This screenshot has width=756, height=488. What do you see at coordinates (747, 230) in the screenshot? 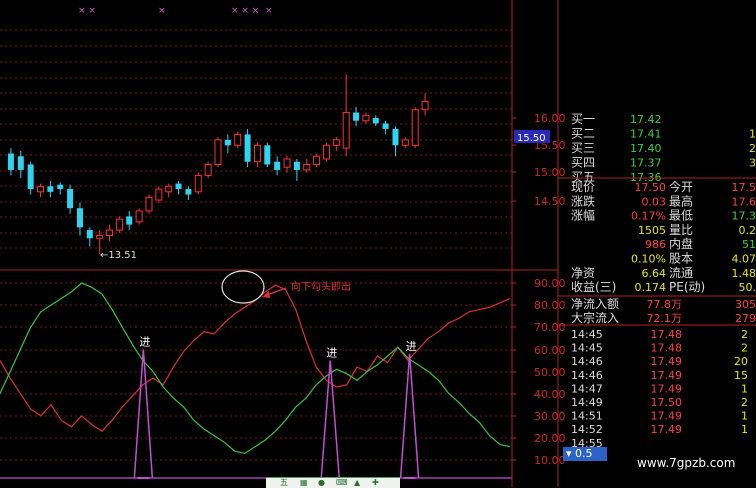
I see `stat-value-2: 0.2` at bounding box center [747, 230].